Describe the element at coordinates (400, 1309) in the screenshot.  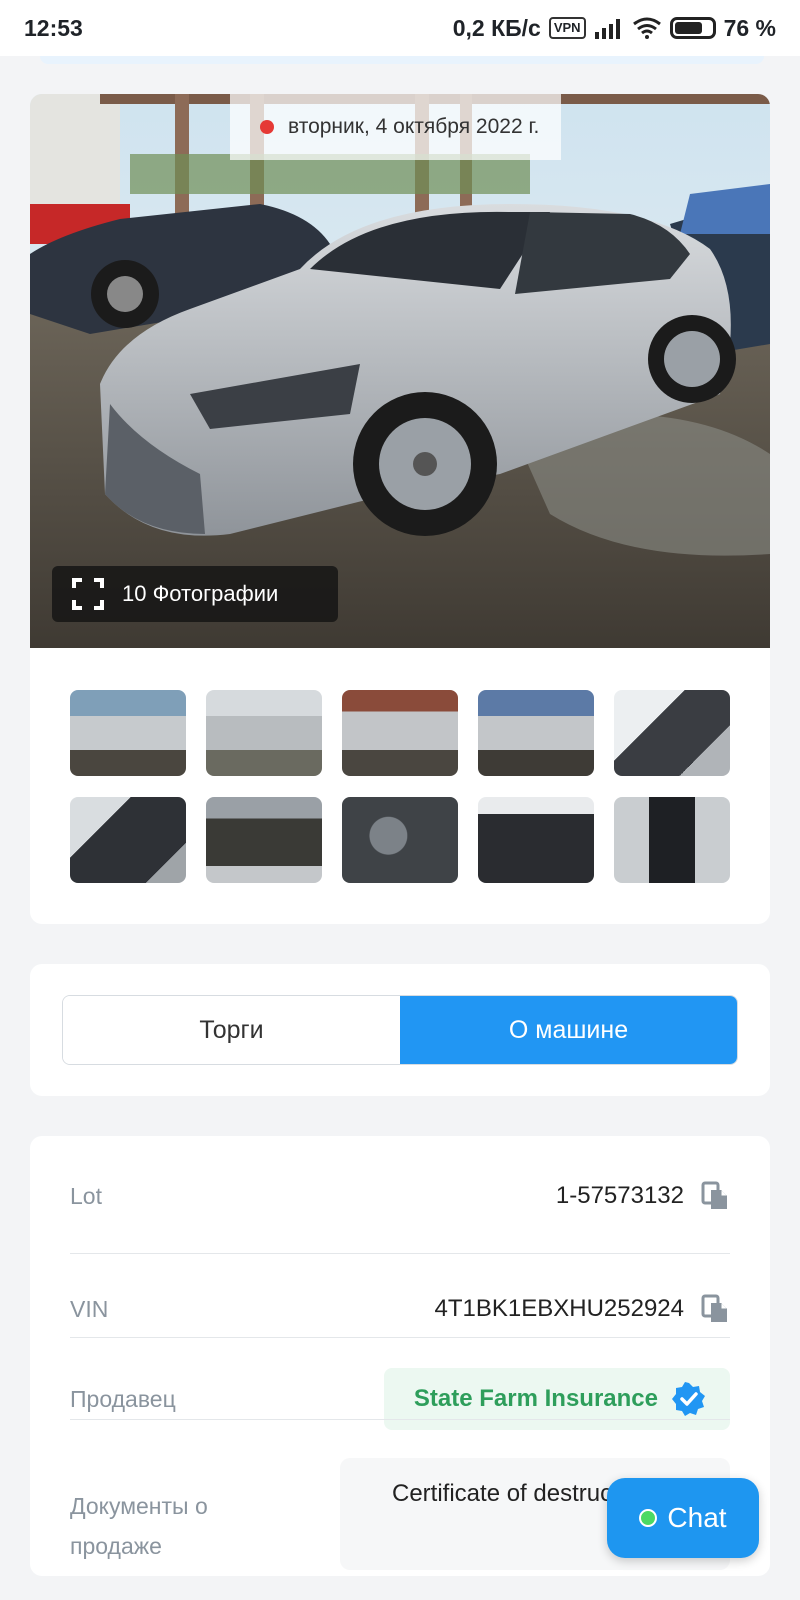
I see `vin-row: VIN 4T1BK1EBXHU252924` at that location.